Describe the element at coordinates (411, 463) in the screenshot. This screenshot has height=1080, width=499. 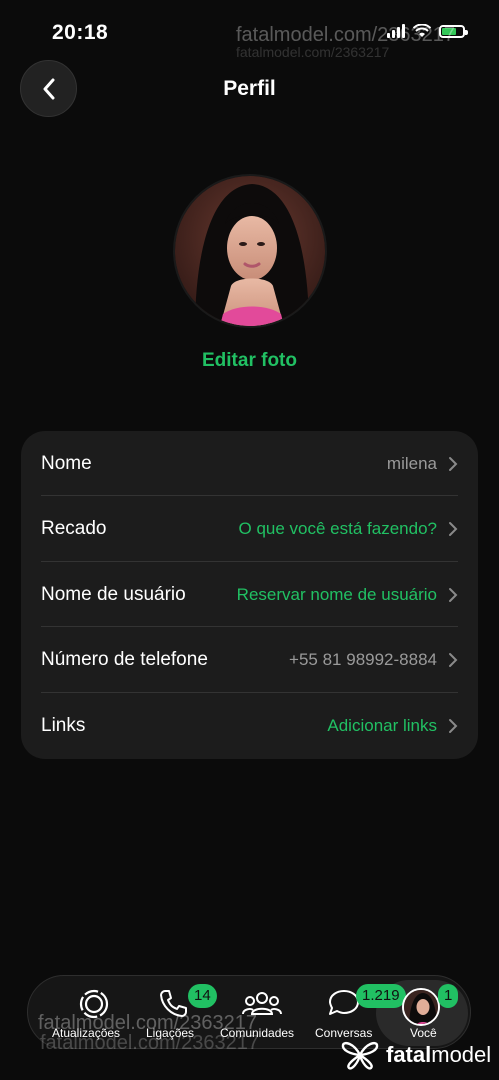
I see `field-value: milena` at that location.